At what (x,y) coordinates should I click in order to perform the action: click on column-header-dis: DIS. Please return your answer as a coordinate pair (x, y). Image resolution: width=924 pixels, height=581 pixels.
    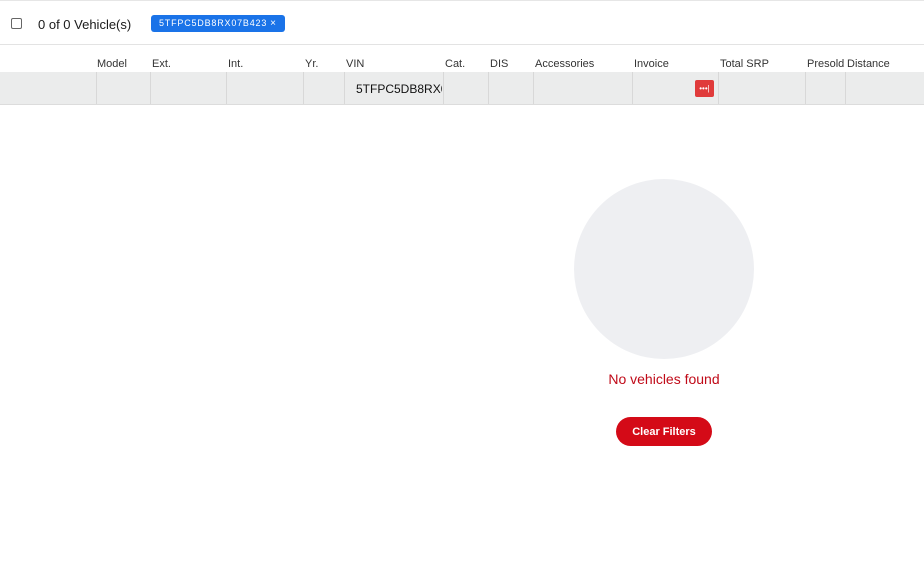
    Looking at the image, I should click on (499, 64).